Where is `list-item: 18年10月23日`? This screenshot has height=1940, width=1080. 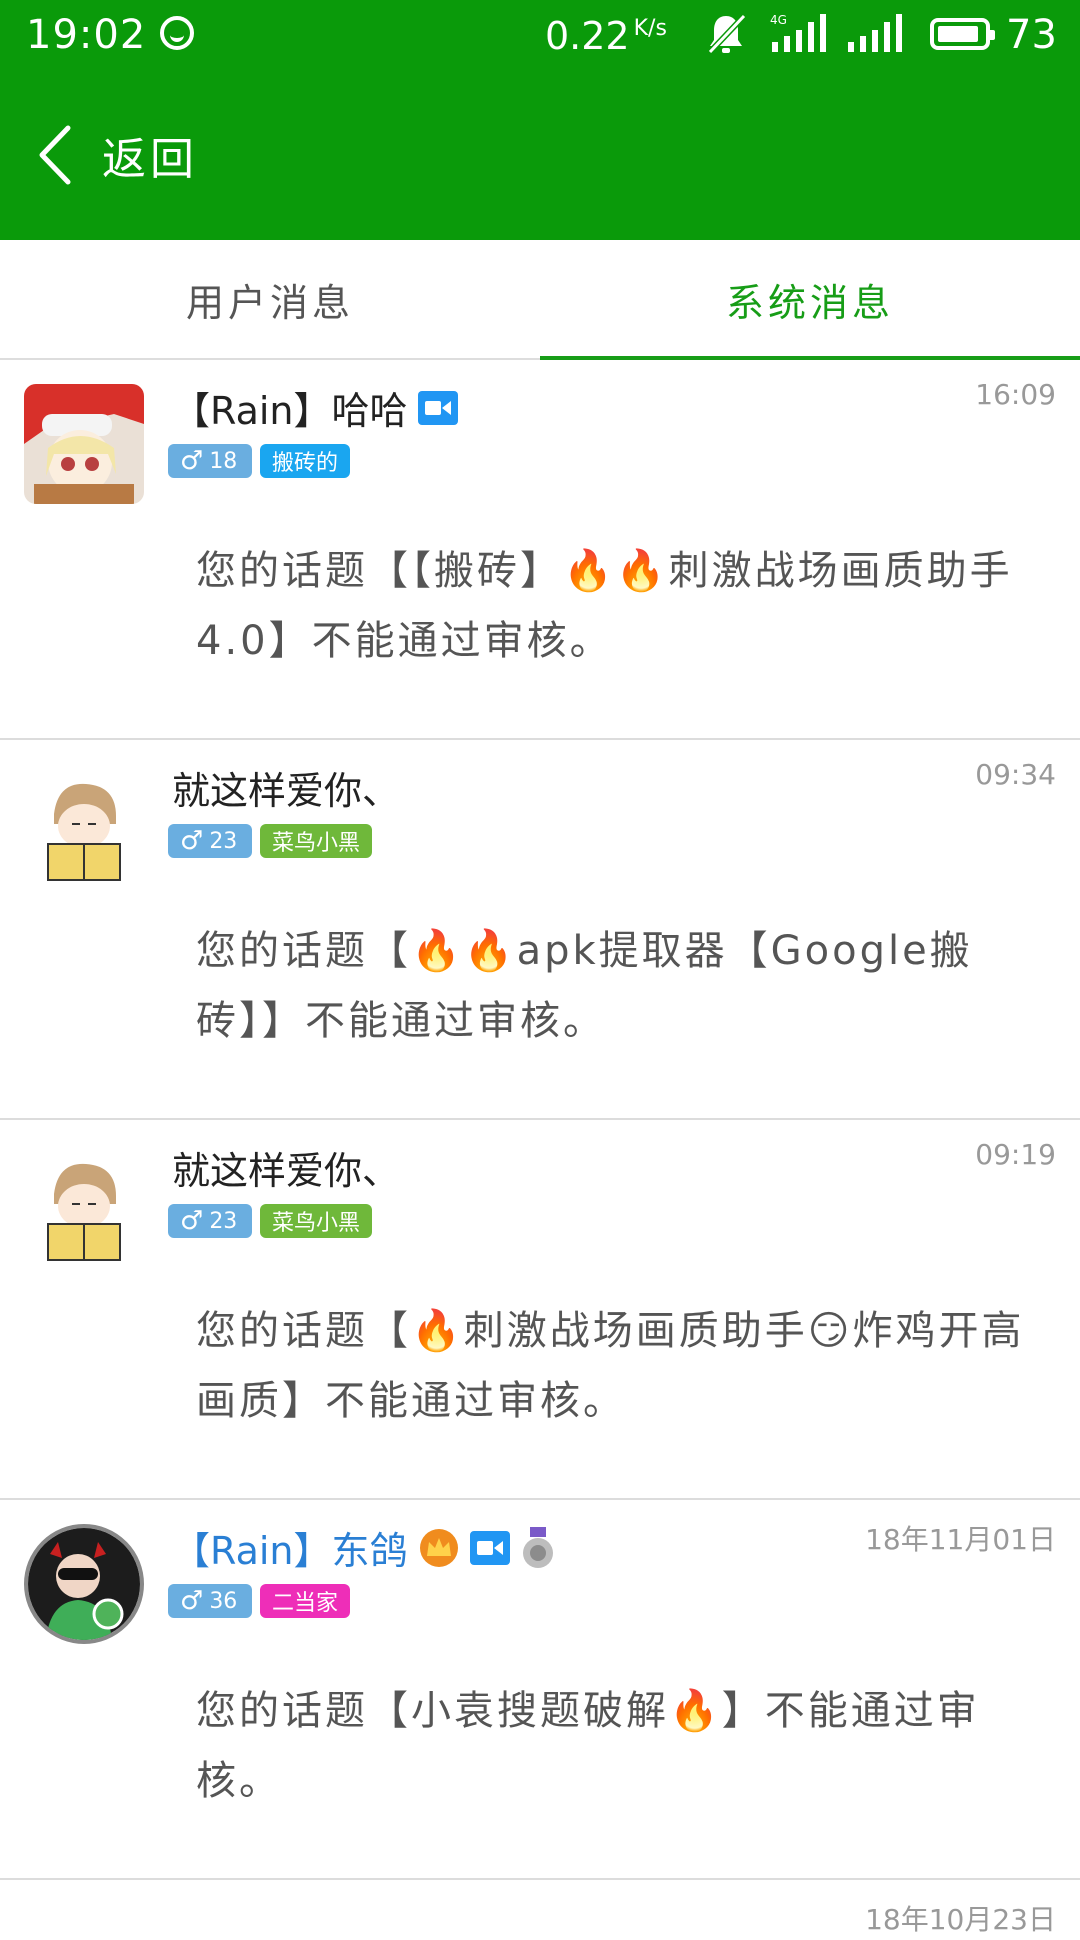
list-item: 18年10月23日 is located at coordinates (540, 1910).